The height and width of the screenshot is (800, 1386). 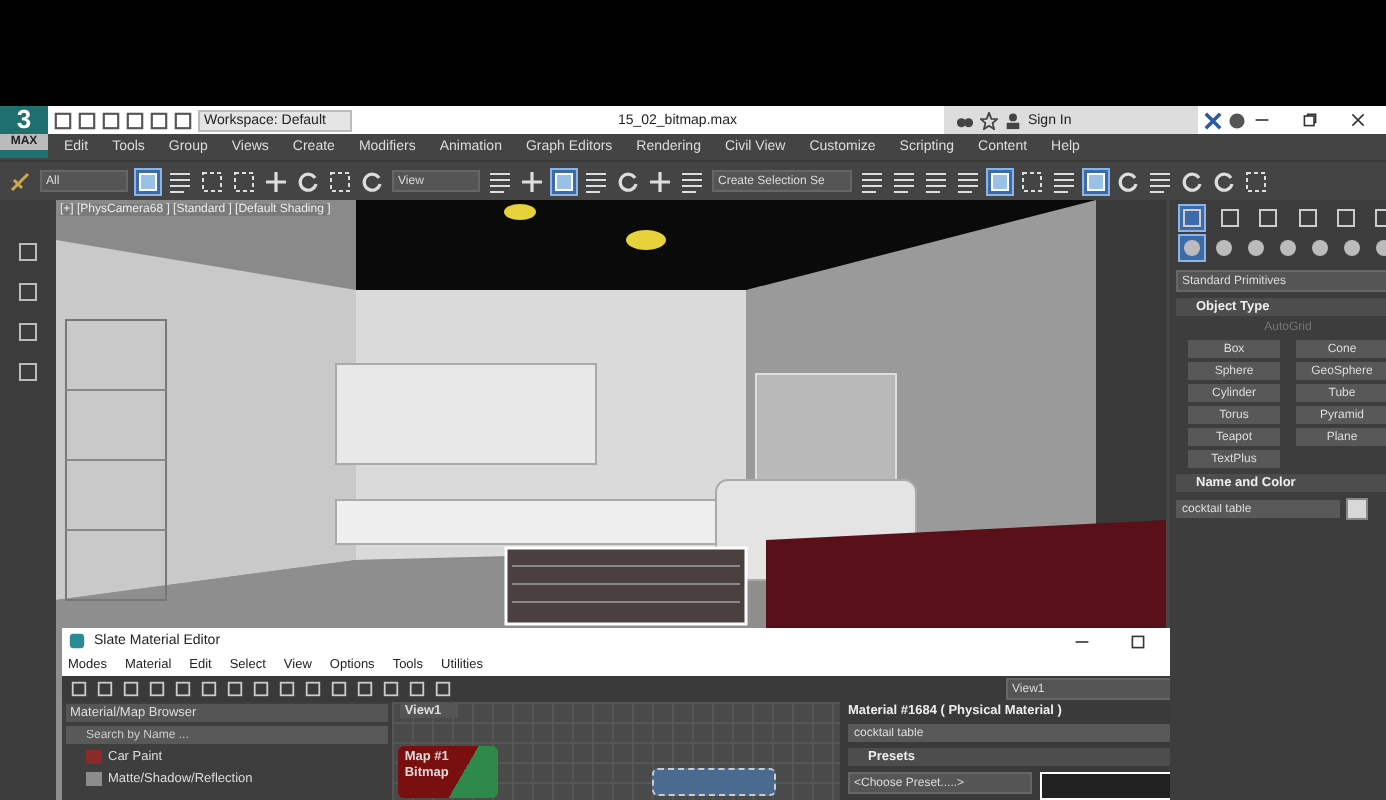 What do you see at coordinates (24, 120) in the screenshot?
I see `logo-number: 3` at bounding box center [24, 120].